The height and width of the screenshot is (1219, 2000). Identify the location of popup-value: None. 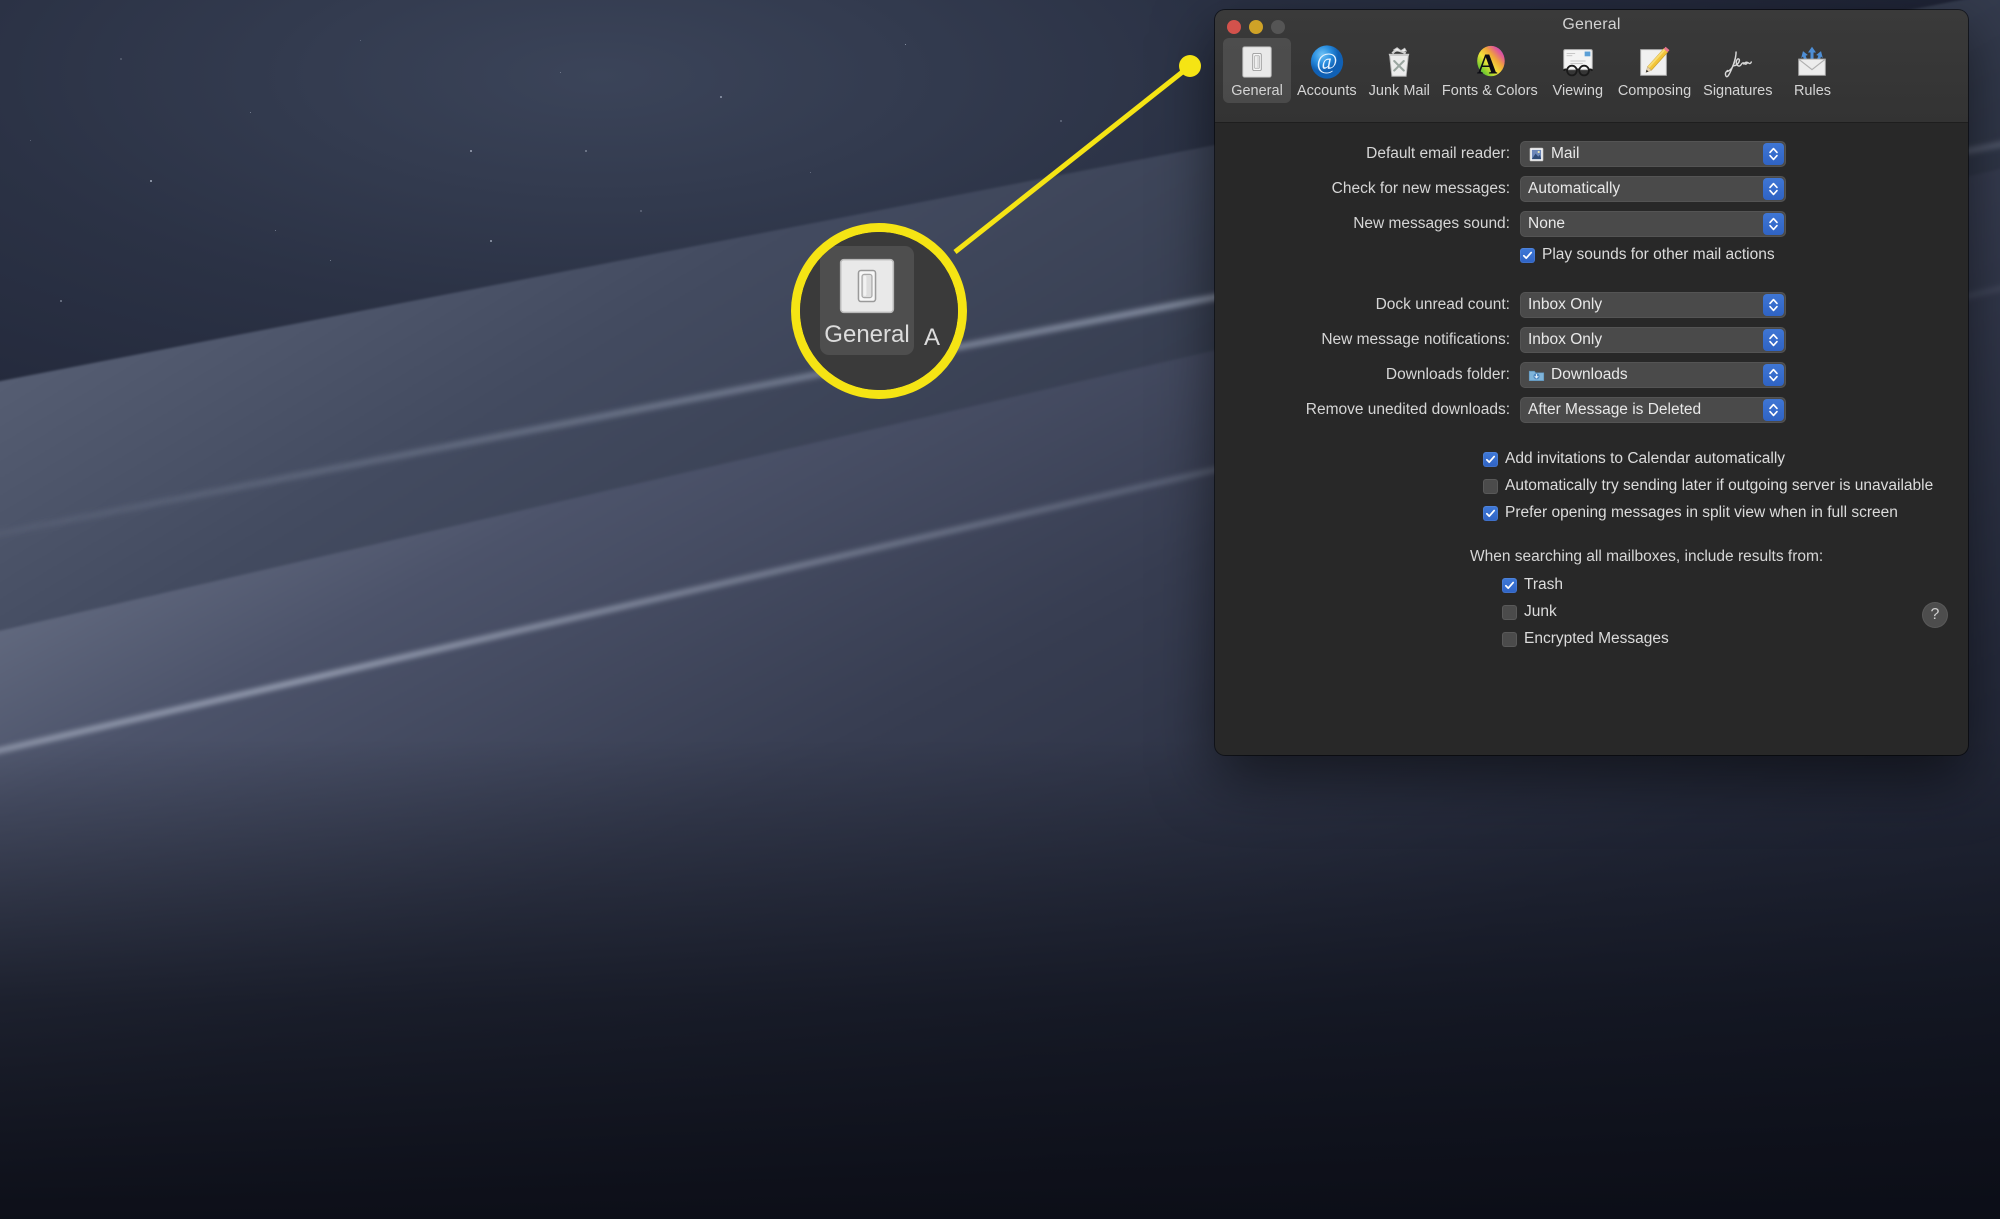
(1547, 223).